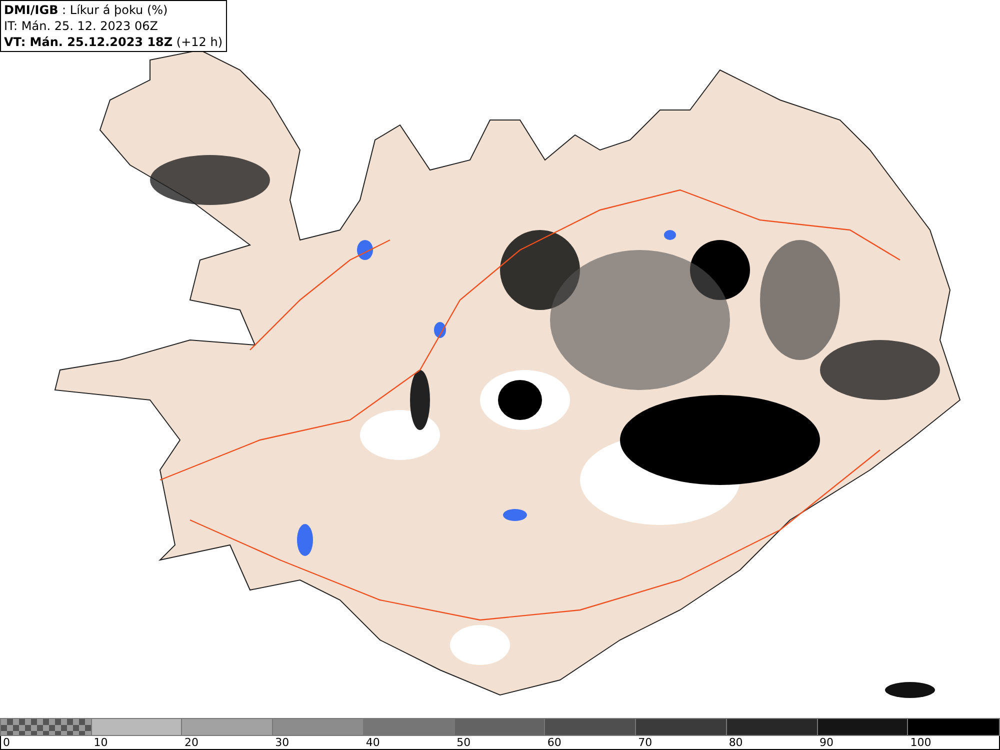 This screenshot has height=750, width=1000. What do you see at coordinates (554, 743) in the screenshot?
I see `legend-label: 60` at bounding box center [554, 743].